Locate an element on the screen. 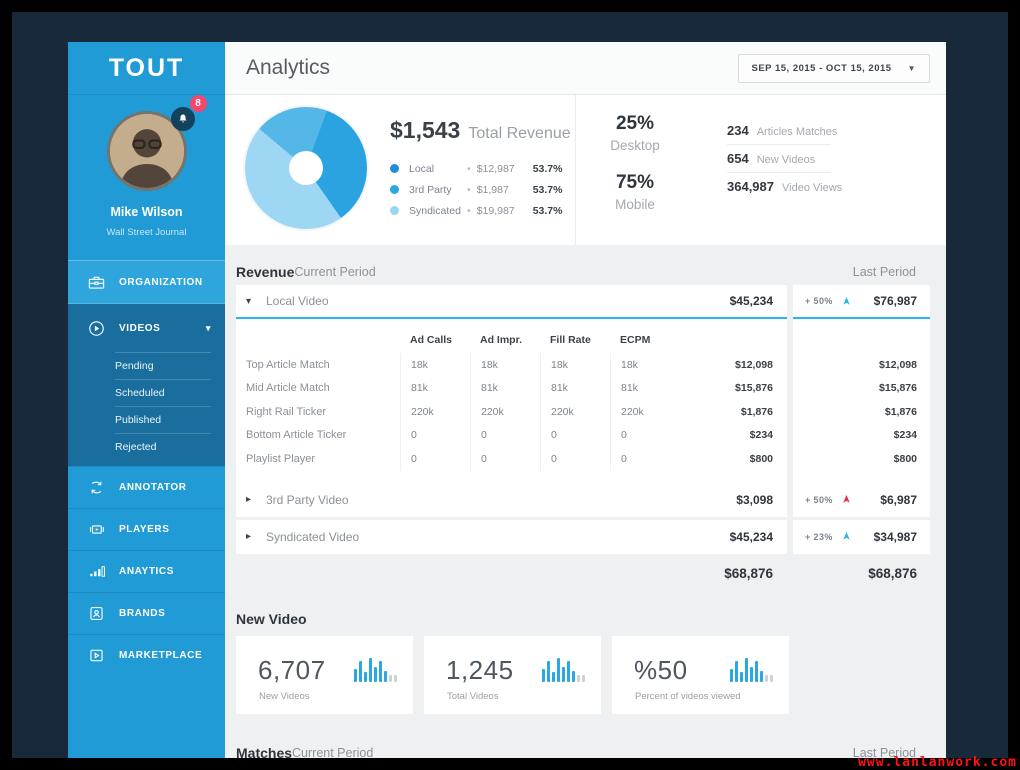 This screenshot has width=1020, height=770. sidebar-item-annotator: ANNOTATOR is located at coordinates (146, 487).